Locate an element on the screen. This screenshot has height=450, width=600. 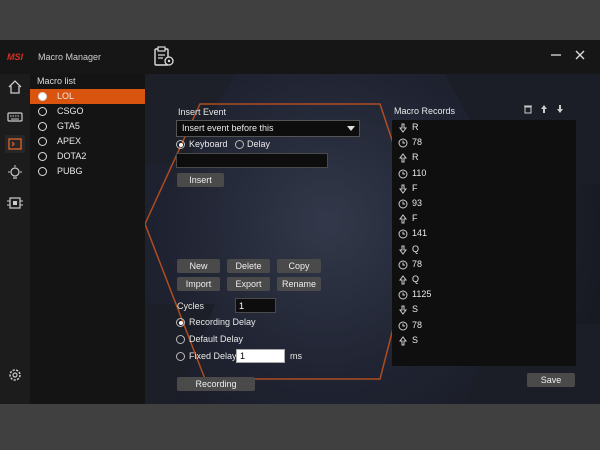
macro-list-title: Macro list is located at coordinates (56, 81).